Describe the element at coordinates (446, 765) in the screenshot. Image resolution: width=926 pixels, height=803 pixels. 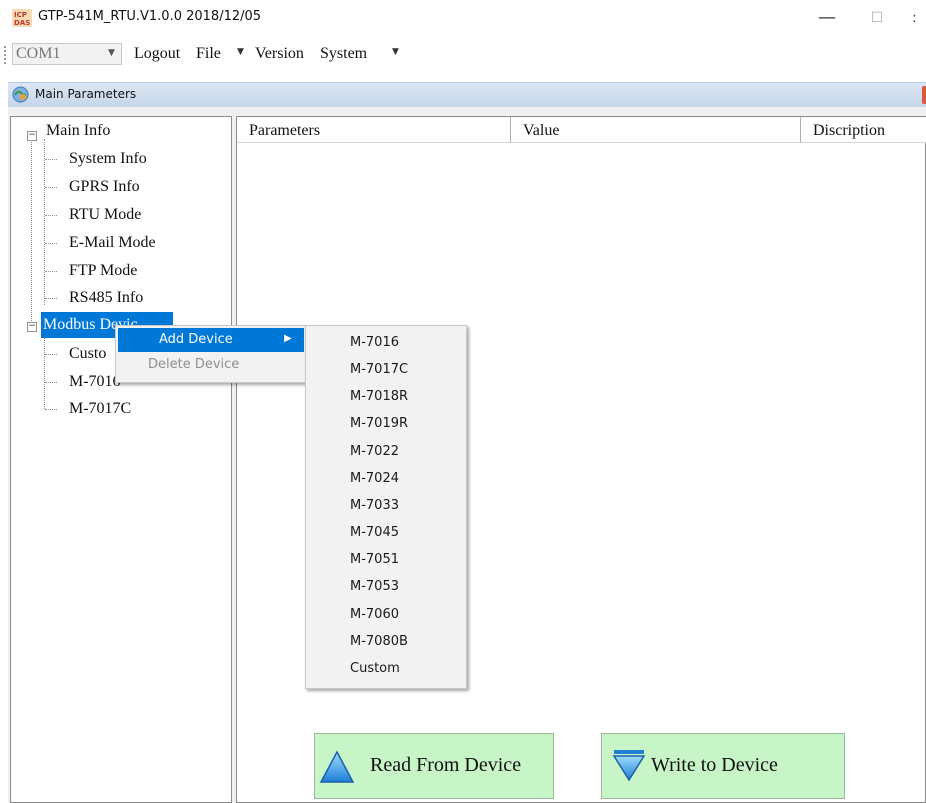
I see `read-button-label: Read From Device` at that location.